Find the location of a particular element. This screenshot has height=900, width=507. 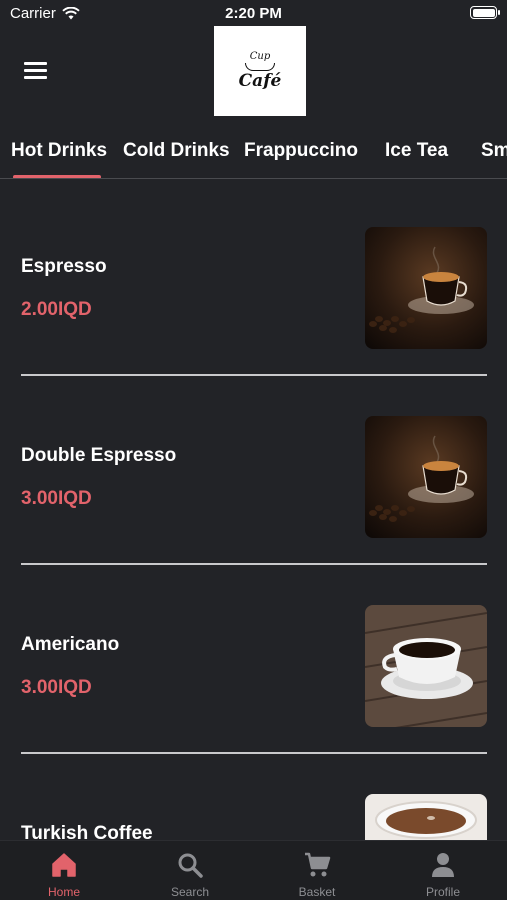

turkish-coffee-image is located at coordinates (426, 817).